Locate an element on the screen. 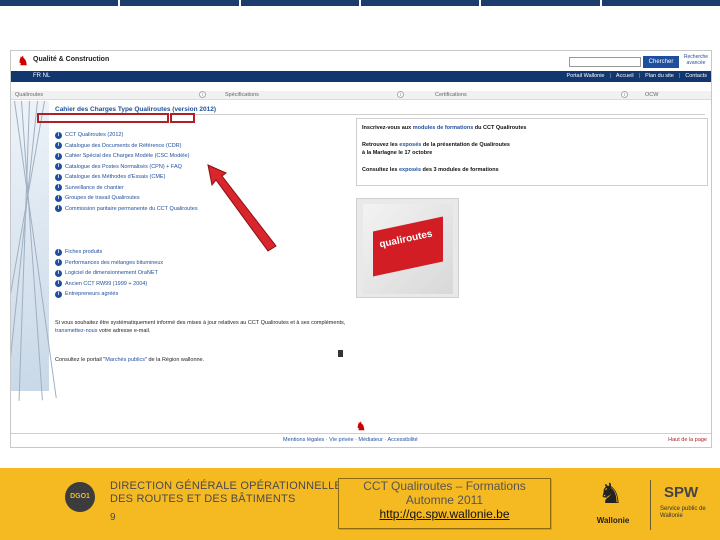 The height and width of the screenshot is (540, 720). rooster-icon: ♞ is located at coordinates (611, 493).